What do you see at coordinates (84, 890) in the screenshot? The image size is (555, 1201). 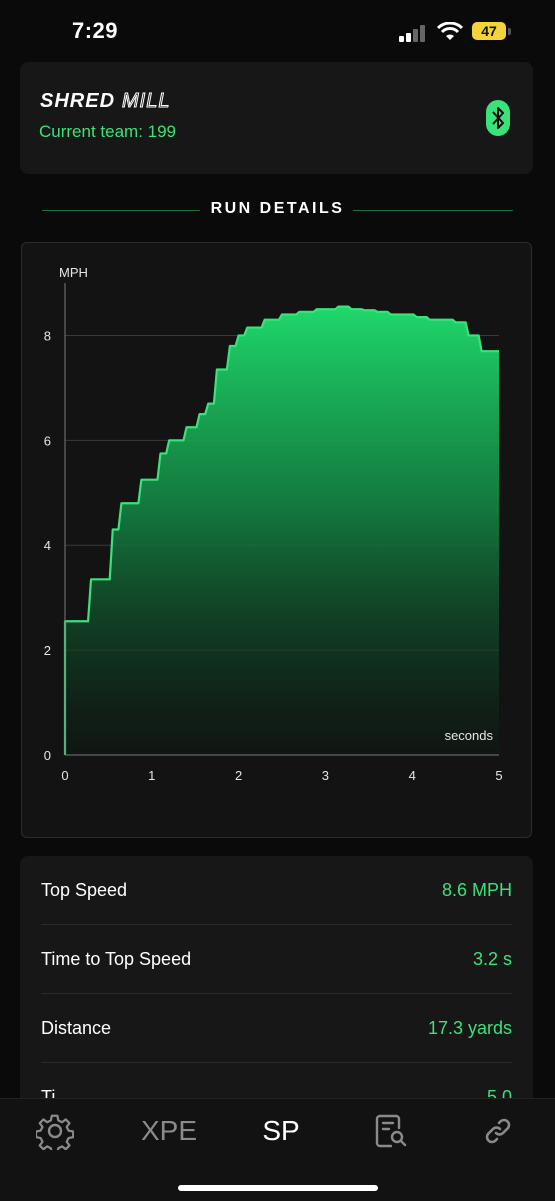 I see `stat-label: Top Speed` at bounding box center [84, 890].